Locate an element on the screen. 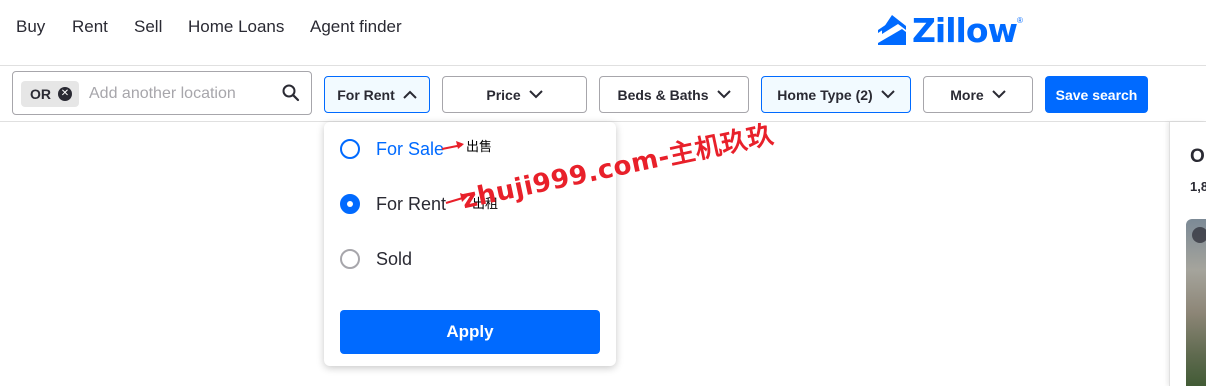 The image size is (1206, 386). more-filters-button: More is located at coordinates (978, 94).